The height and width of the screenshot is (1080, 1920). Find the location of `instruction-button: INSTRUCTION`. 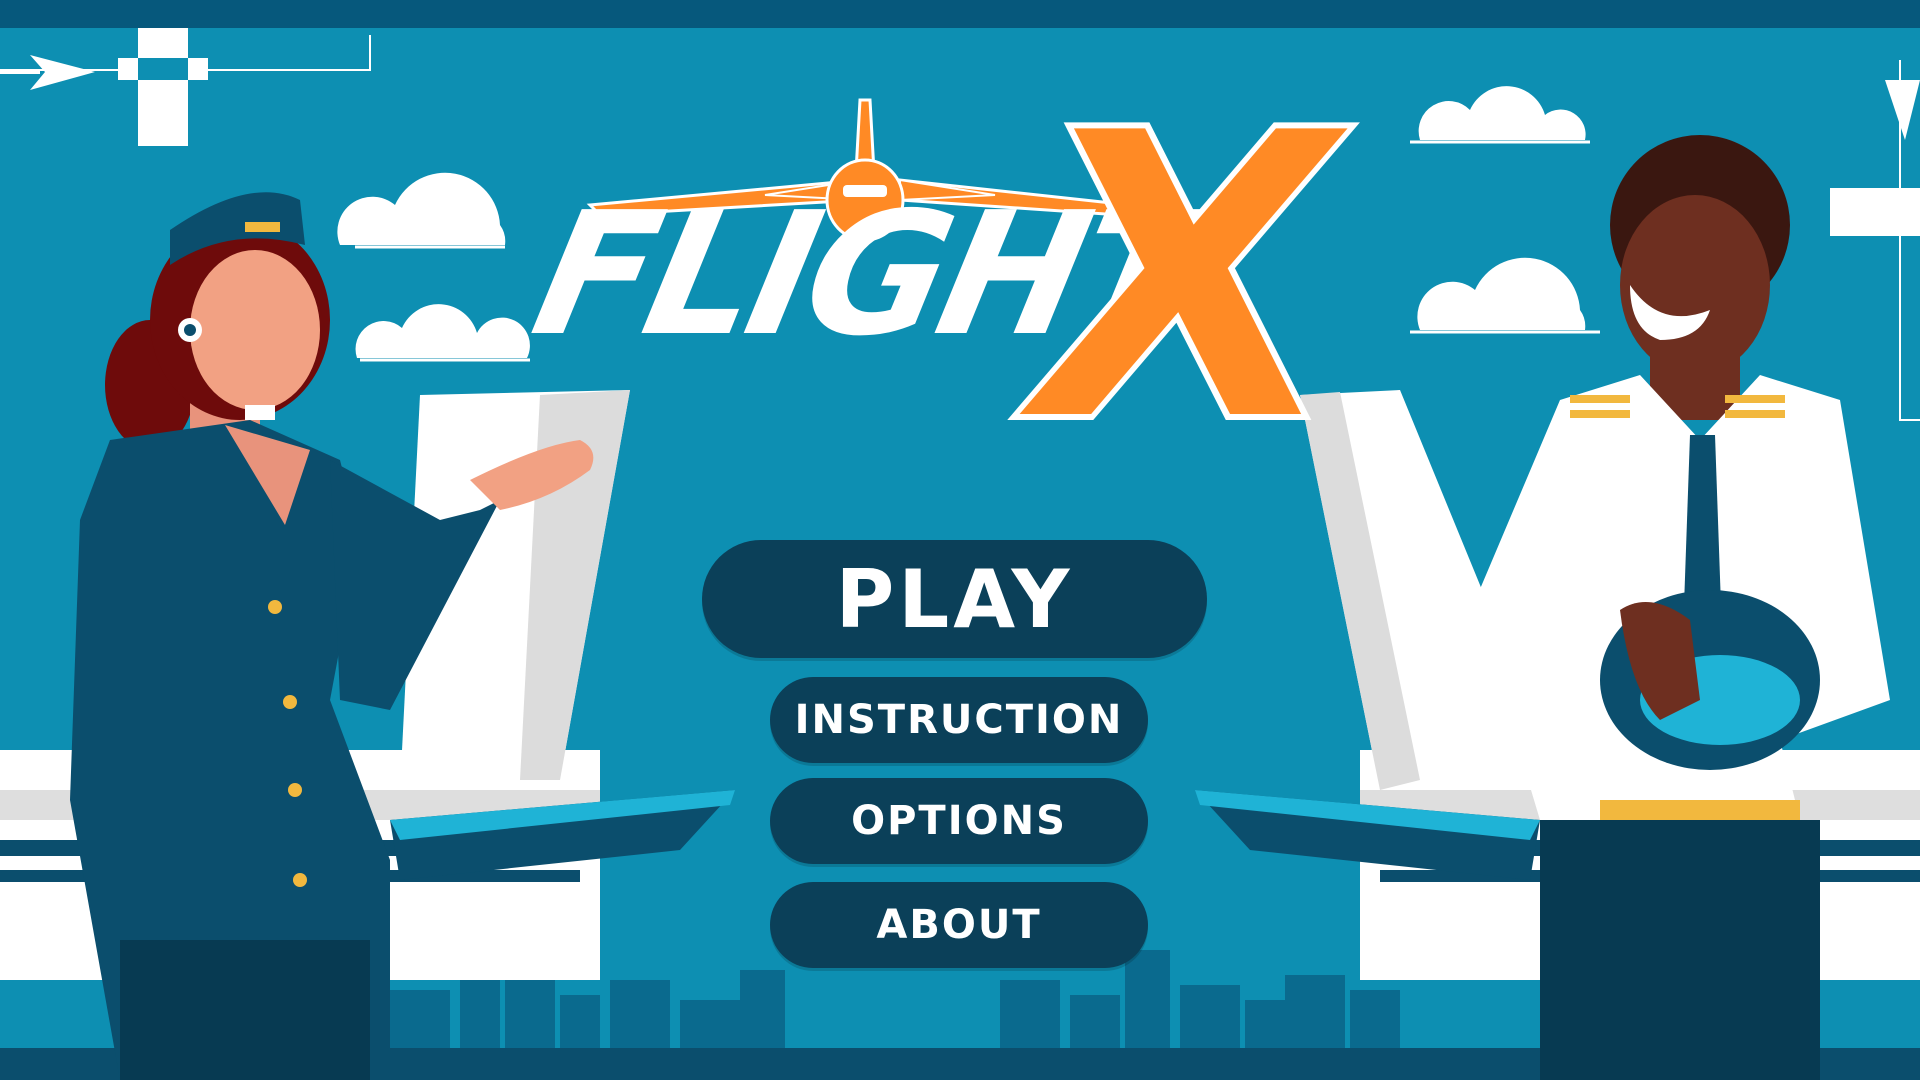

instruction-button: INSTRUCTION is located at coordinates (959, 720).